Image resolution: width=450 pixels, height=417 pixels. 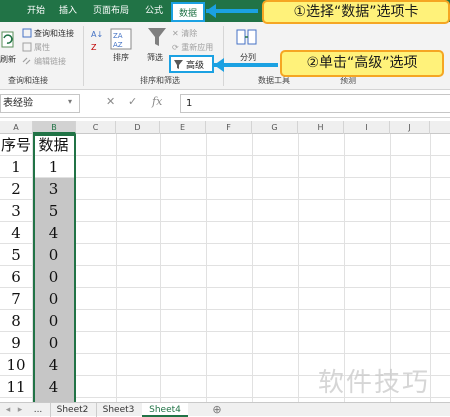 I want to click on svg-text: ZA, so click(x=118, y=36).